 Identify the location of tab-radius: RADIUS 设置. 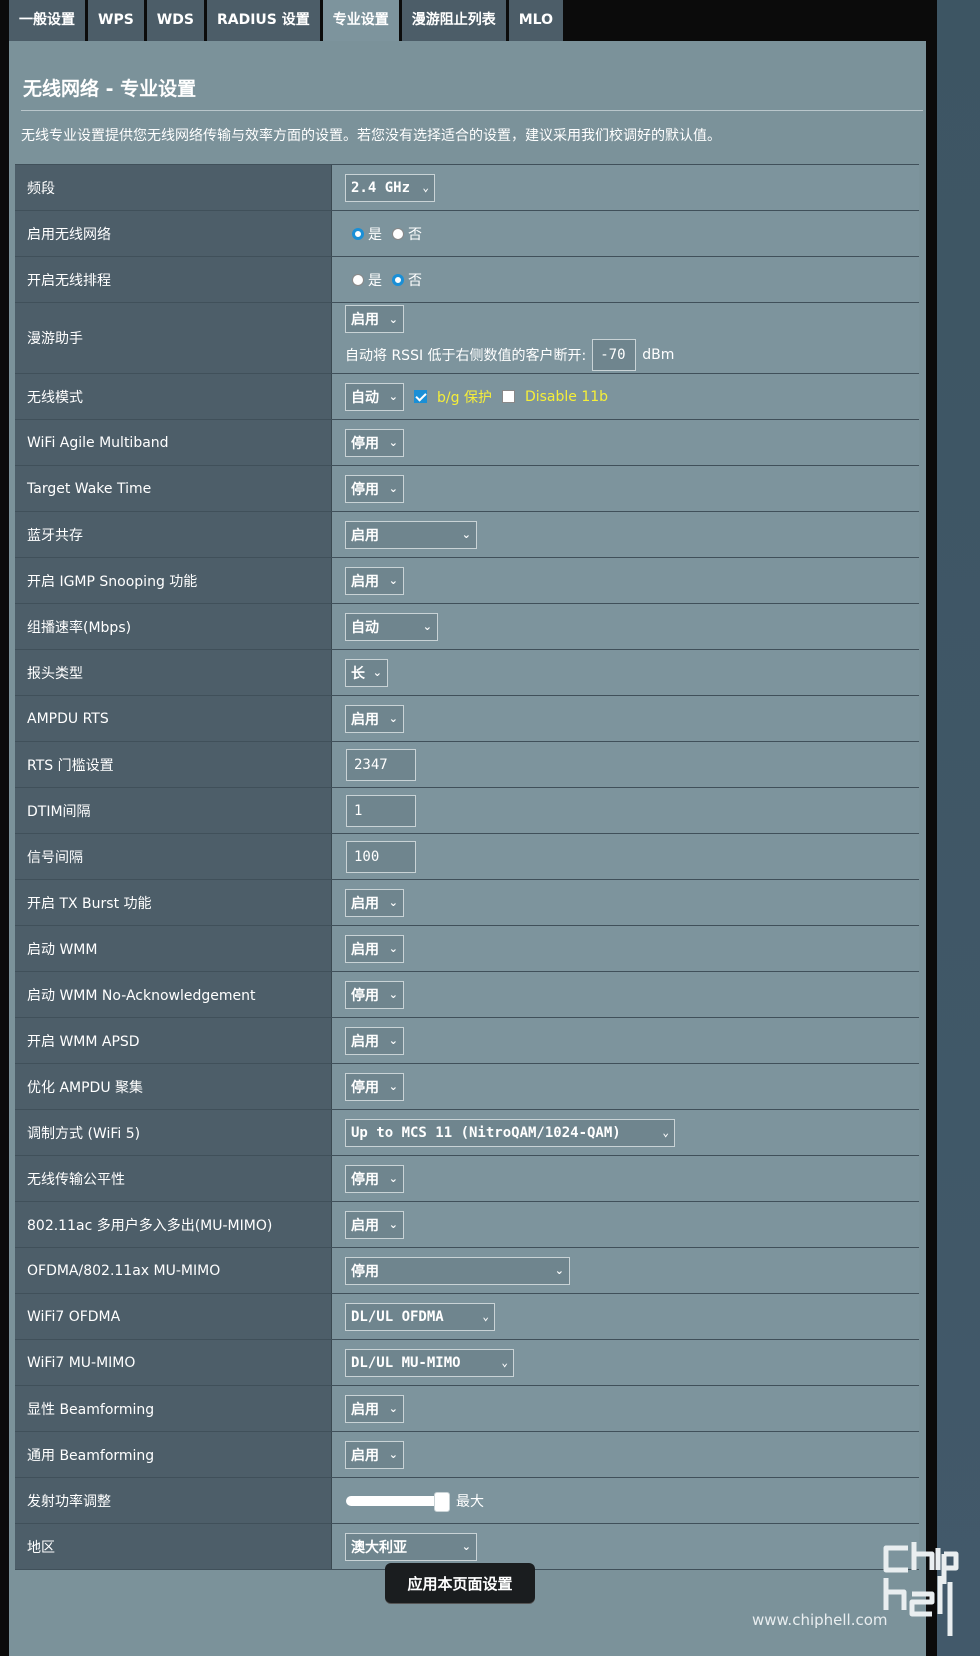
(263, 20).